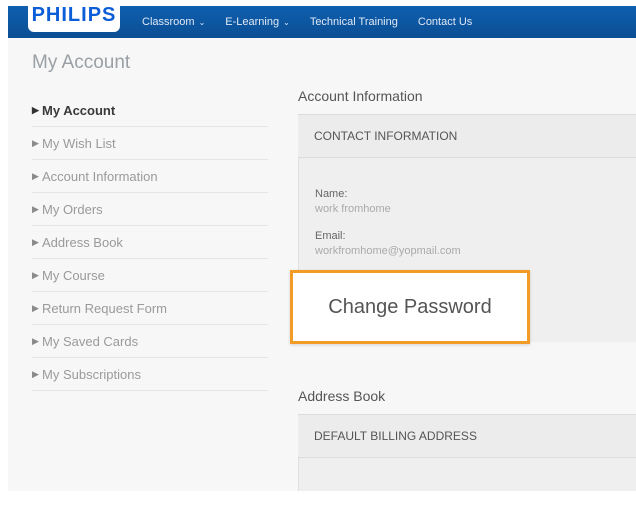 The height and width of the screenshot is (519, 636). What do you see at coordinates (90, 341) in the screenshot?
I see `sidebar-item-label: My Saved Cards` at bounding box center [90, 341].